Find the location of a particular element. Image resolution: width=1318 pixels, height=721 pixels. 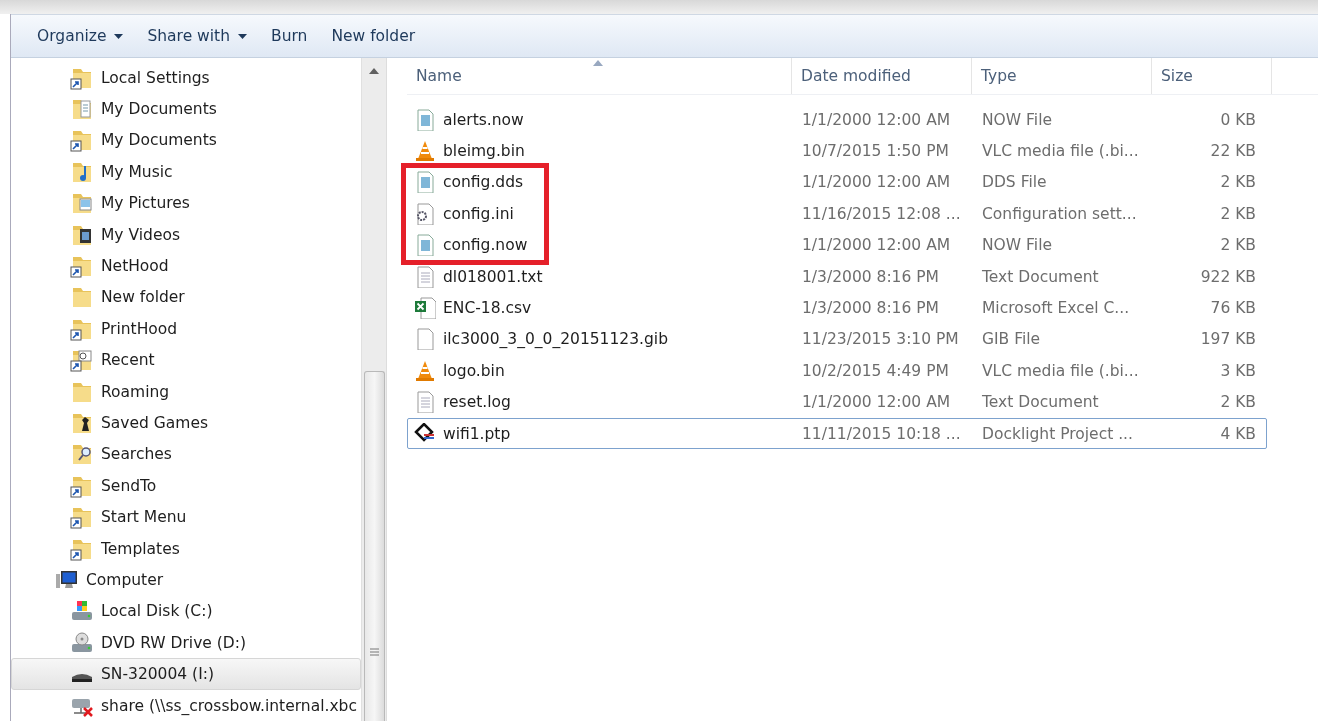

nav-item: Searches is located at coordinates (186, 454).